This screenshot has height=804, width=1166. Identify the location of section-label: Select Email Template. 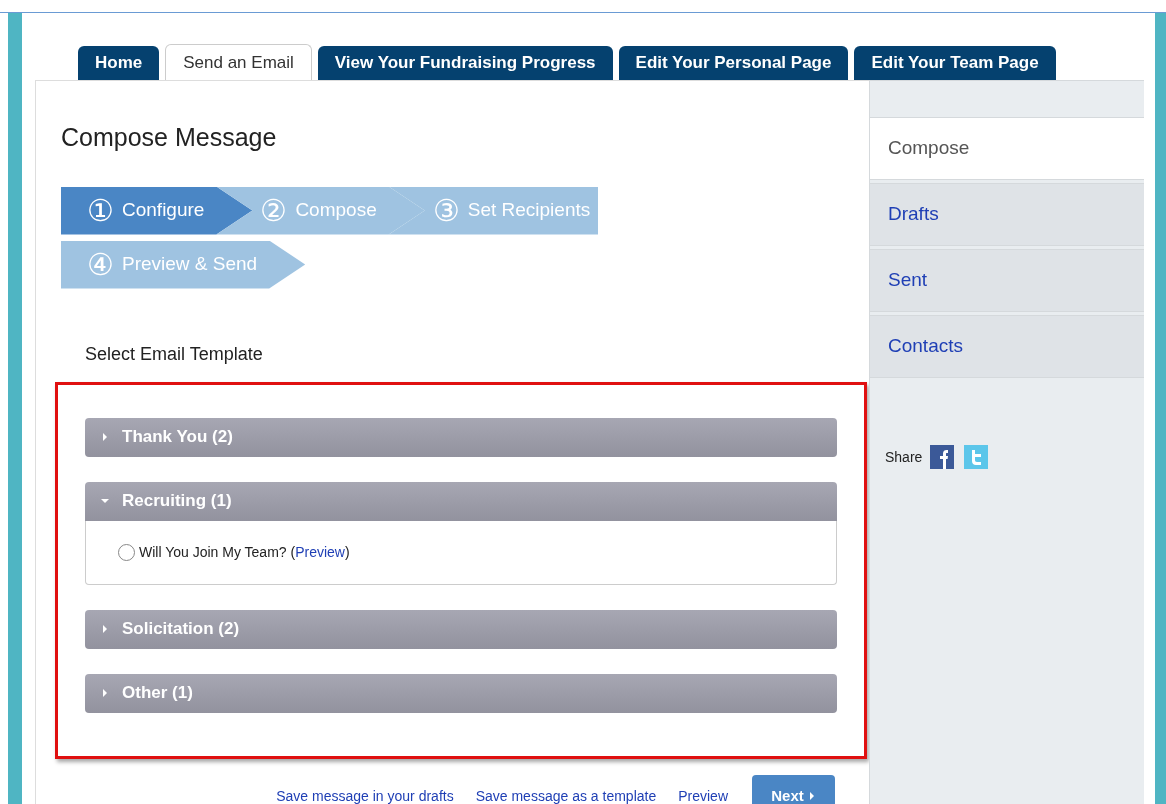
(174, 354).